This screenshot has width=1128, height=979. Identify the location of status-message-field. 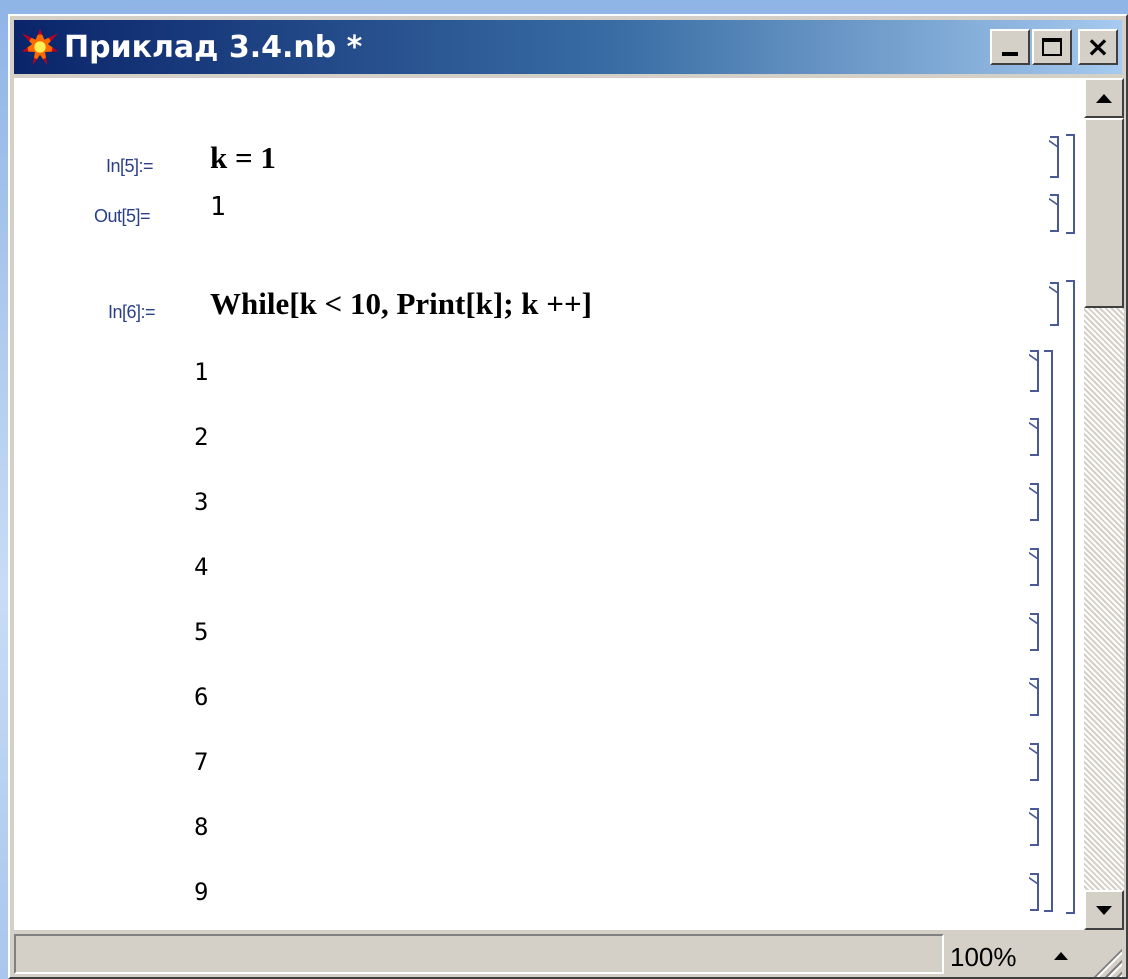
(479, 954).